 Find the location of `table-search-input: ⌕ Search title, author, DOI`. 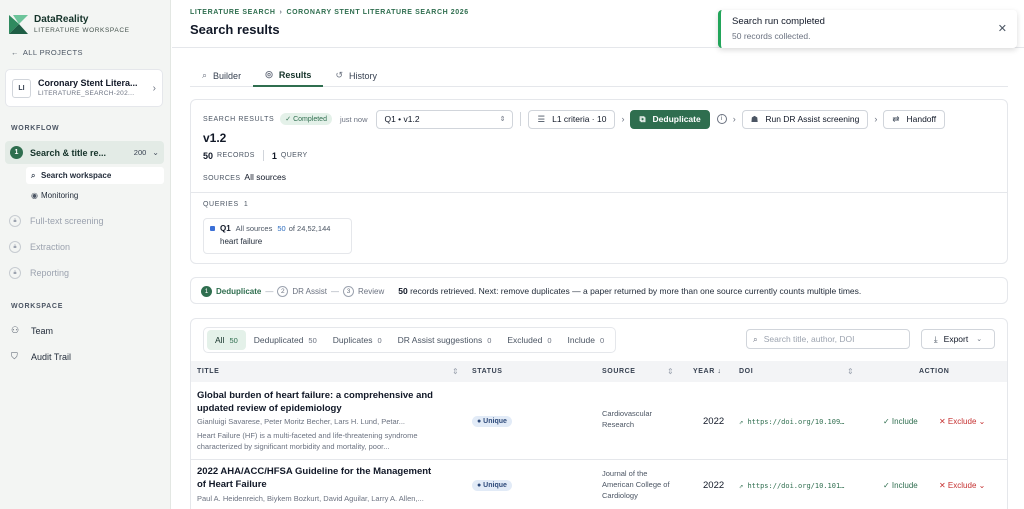

table-search-input: ⌕ Search title, author, DOI is located at coordinates (828, 339).